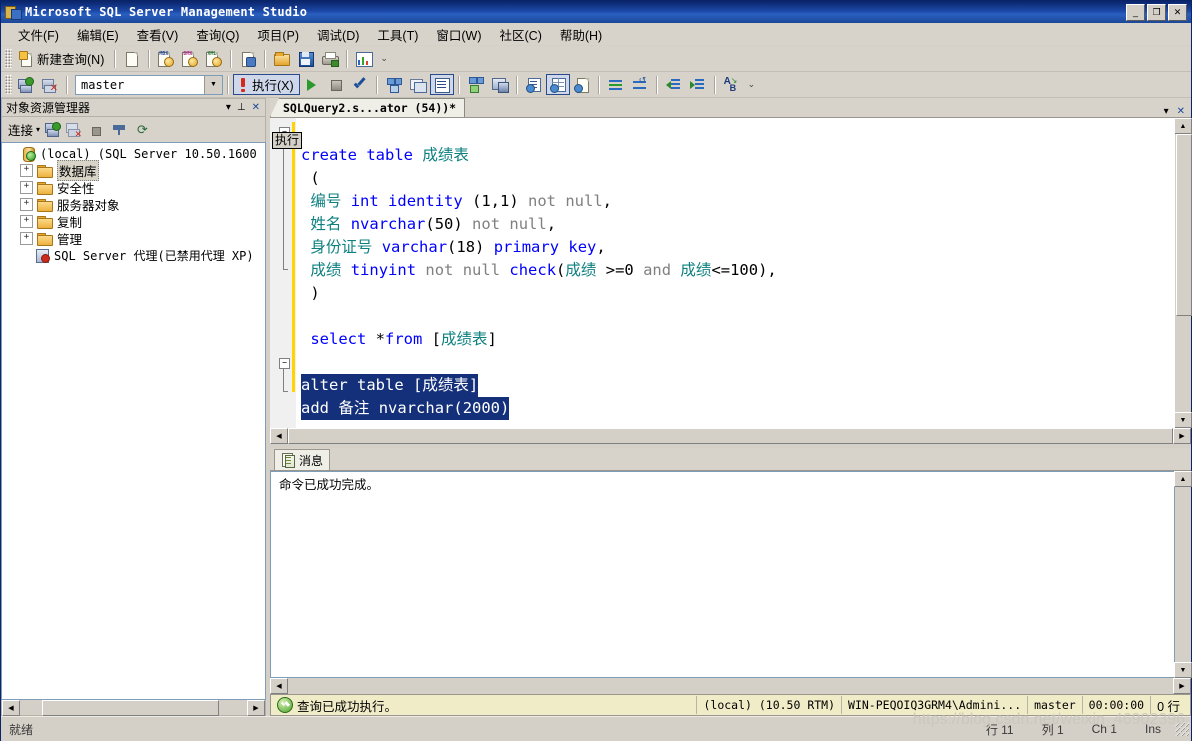 The image size is (1192, 741). I want to click on comment-button, so click(616, 84).